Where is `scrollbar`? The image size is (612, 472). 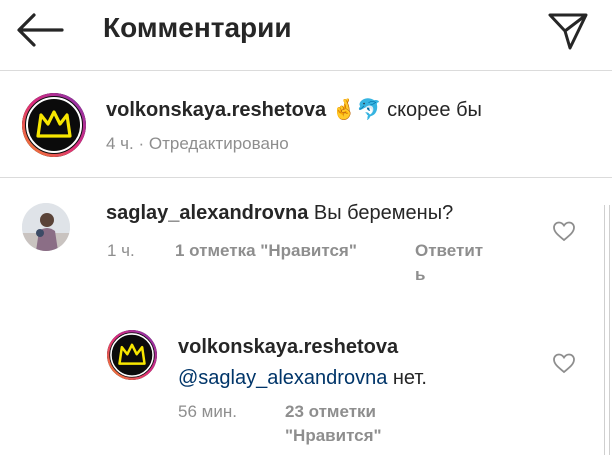 scrollbar is located at coordinates (607, 330).